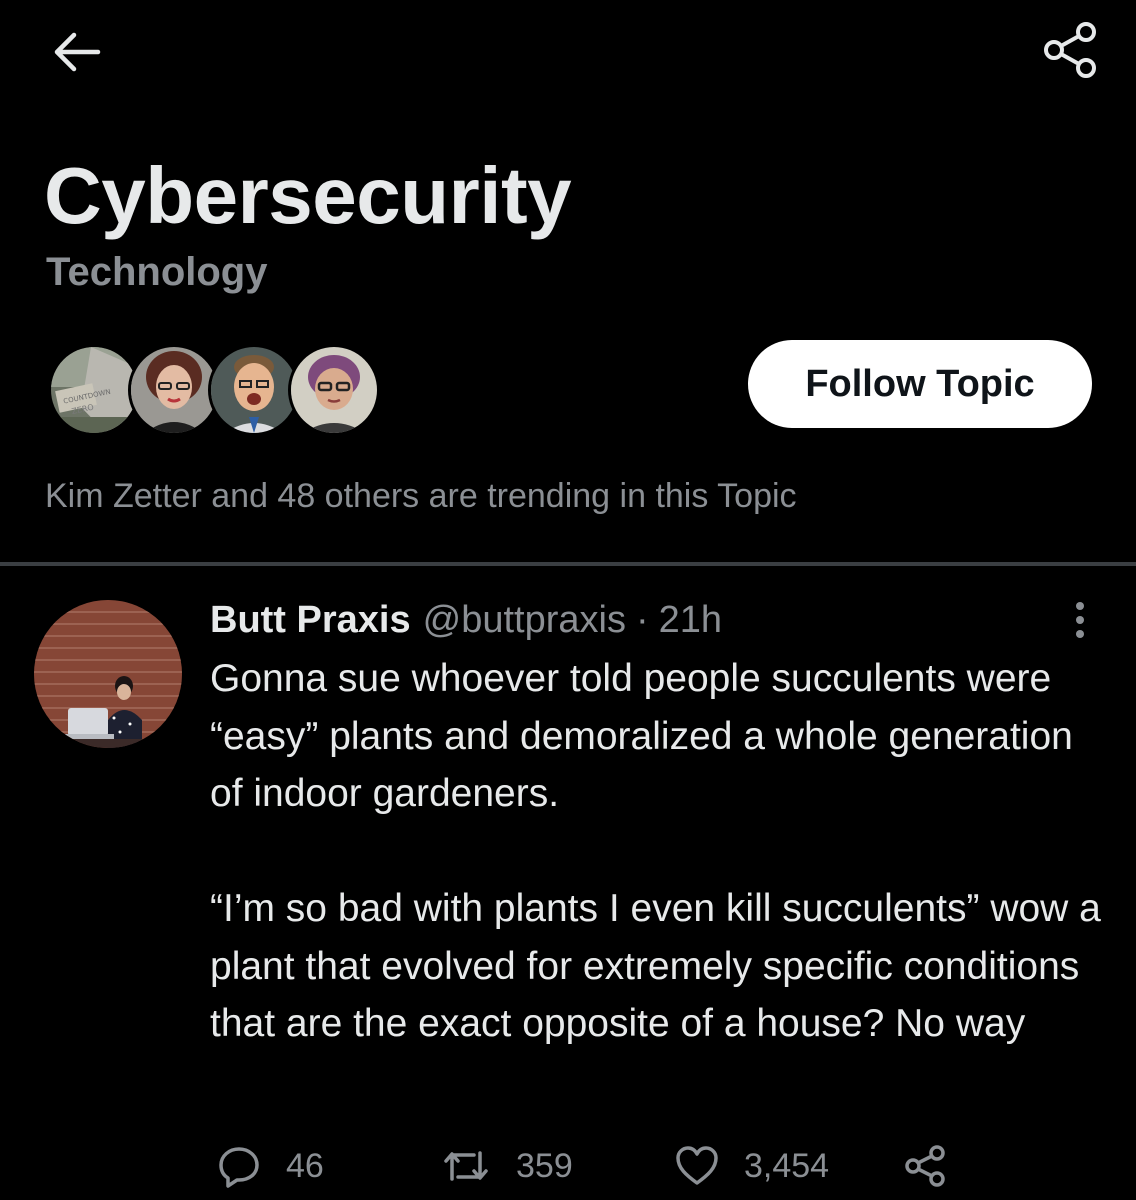 This screenshot has width=1136, height=1200. What do you see at coordinates (524, 620) in the screenshot?
I see `author-handle: @buttpraxis` at bounding box center [524, 620].